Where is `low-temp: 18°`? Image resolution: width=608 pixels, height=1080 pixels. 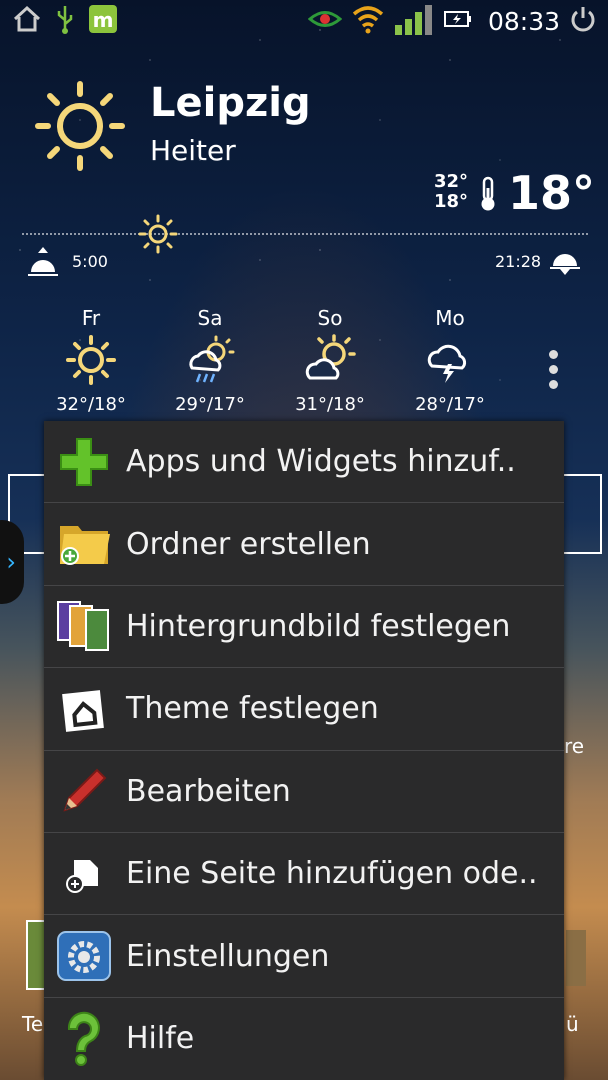 low-temp: 18° is located at coordinates (451, 201).